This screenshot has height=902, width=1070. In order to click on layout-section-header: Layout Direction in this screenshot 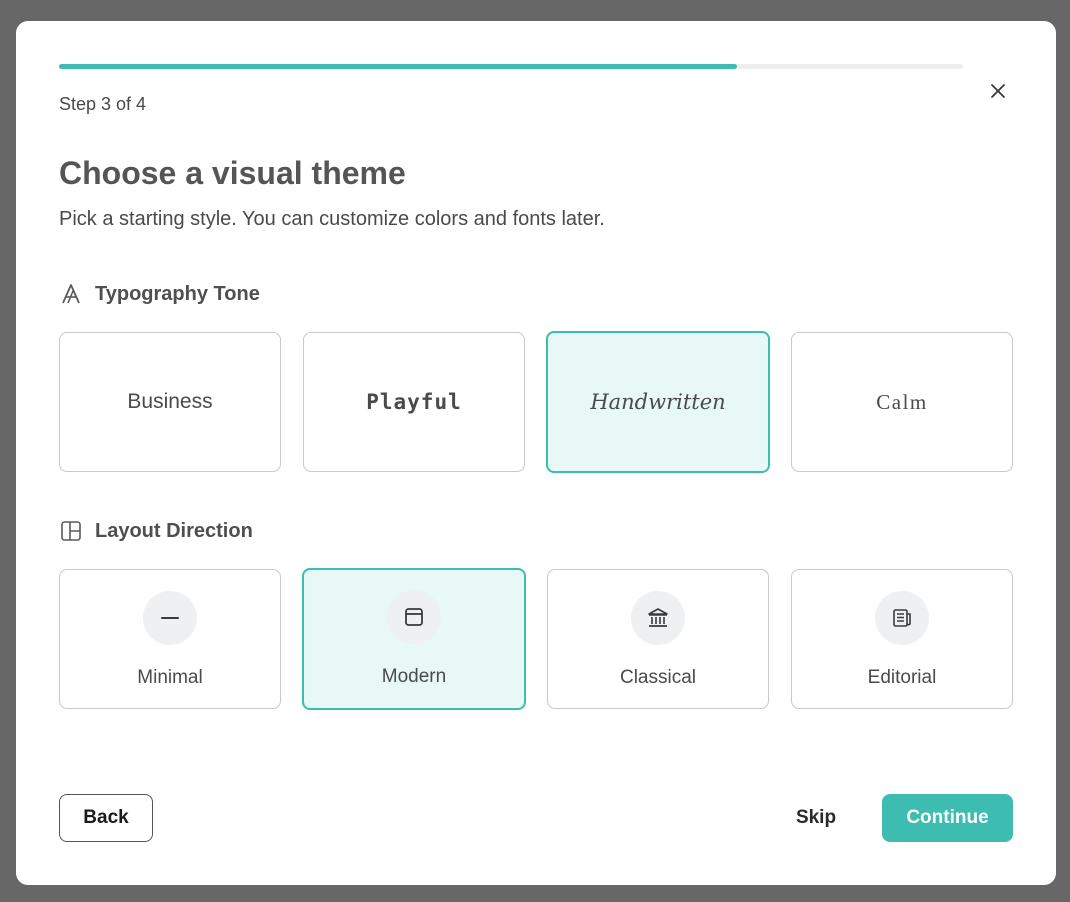, I will do `click(156, 531)`.